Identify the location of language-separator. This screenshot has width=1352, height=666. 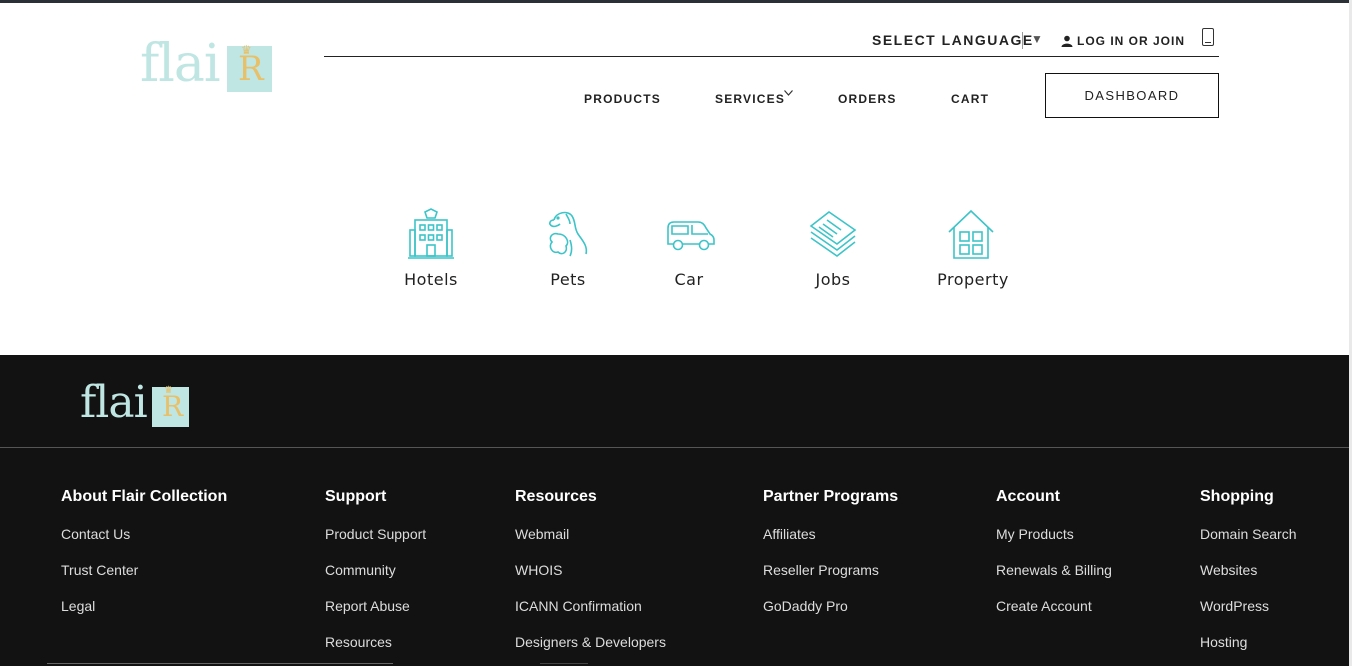
(1022, 40).